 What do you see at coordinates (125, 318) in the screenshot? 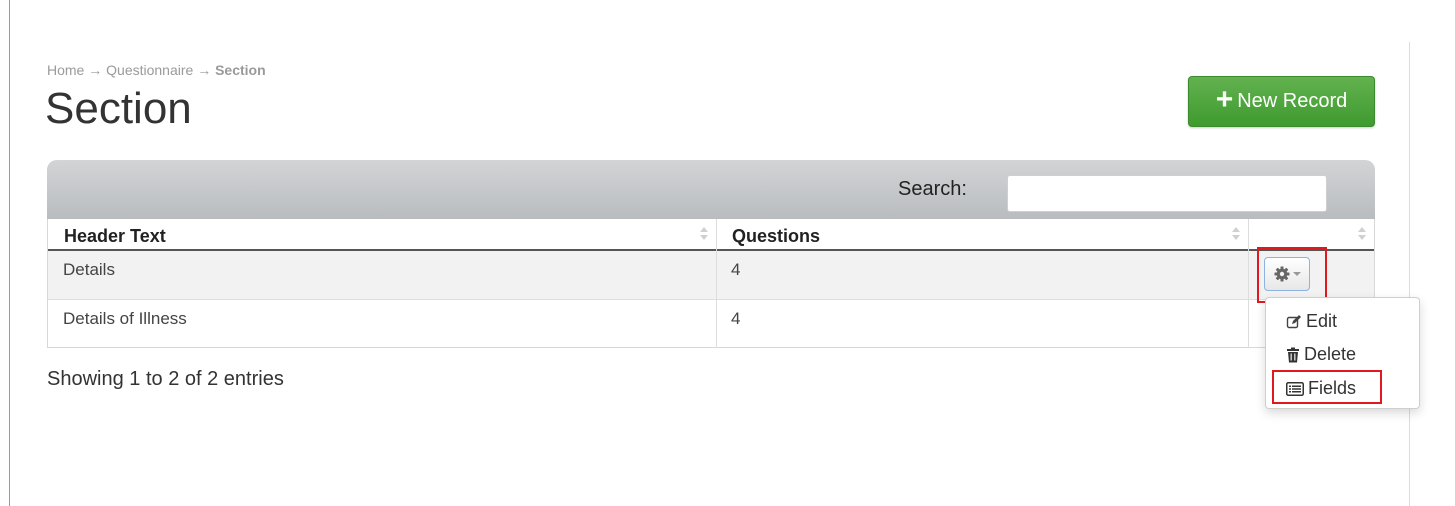
I see `cell-header-text: Details of Illness` at bounding box center [125, 318].